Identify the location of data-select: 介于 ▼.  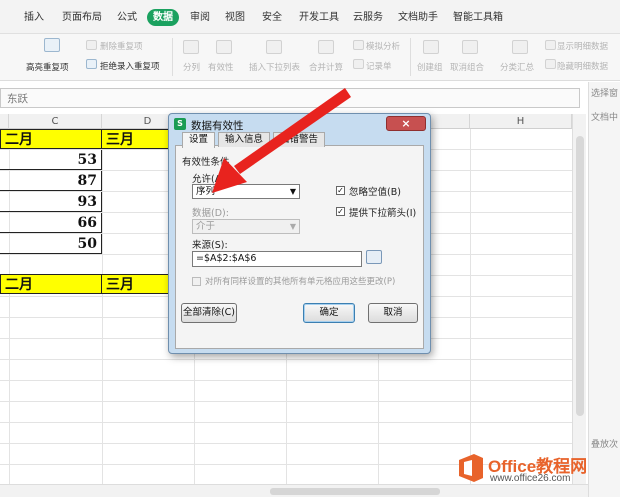
(246, 226).